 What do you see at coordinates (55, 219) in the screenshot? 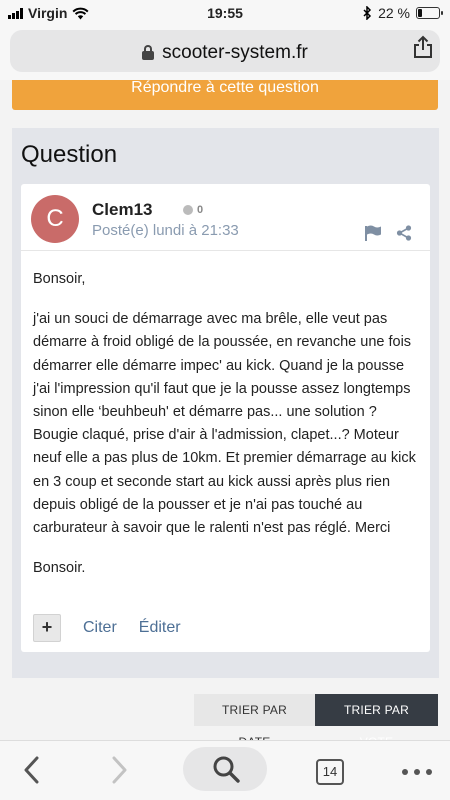
I see `avatar: C` at bounding box center [55, 219].